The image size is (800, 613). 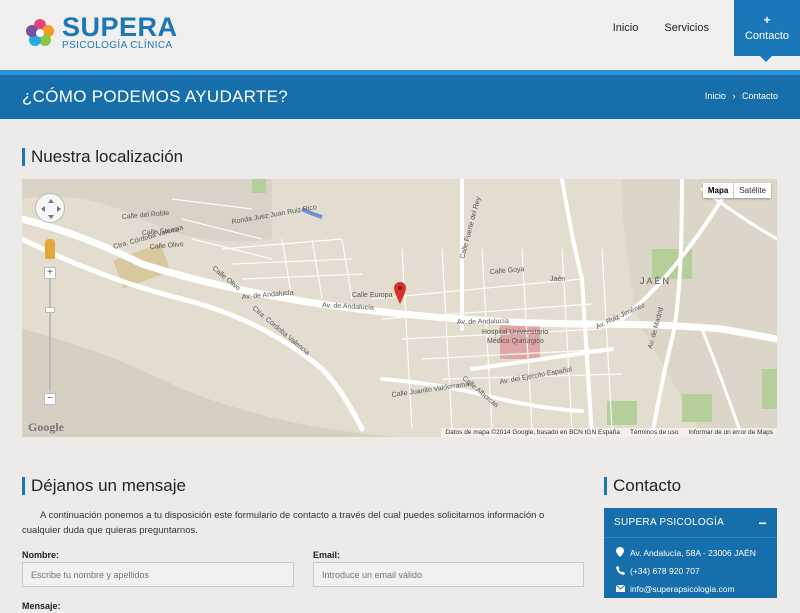 I want to click on active-nav-caret, so click(x=766, y=59).